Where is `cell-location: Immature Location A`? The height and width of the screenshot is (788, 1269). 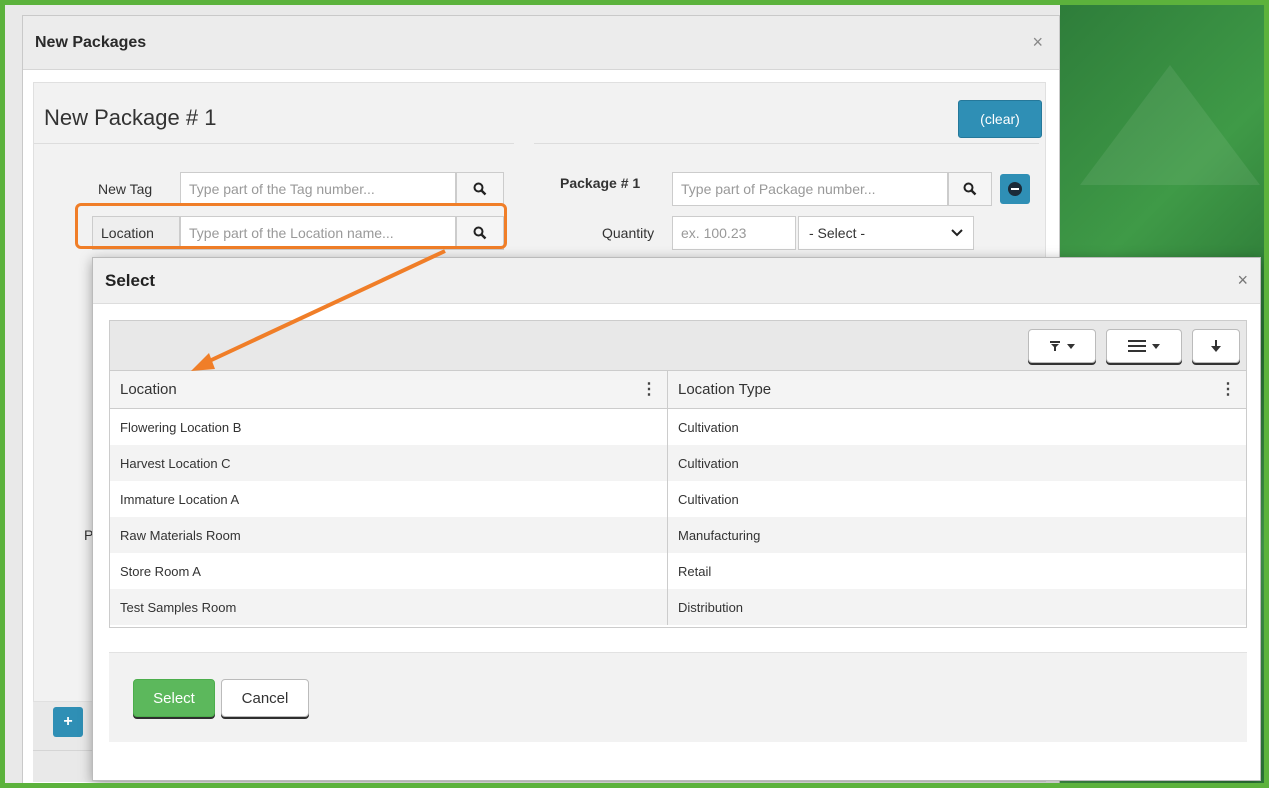
cell-location: Immature Location A is located at coordinates (389, 499).